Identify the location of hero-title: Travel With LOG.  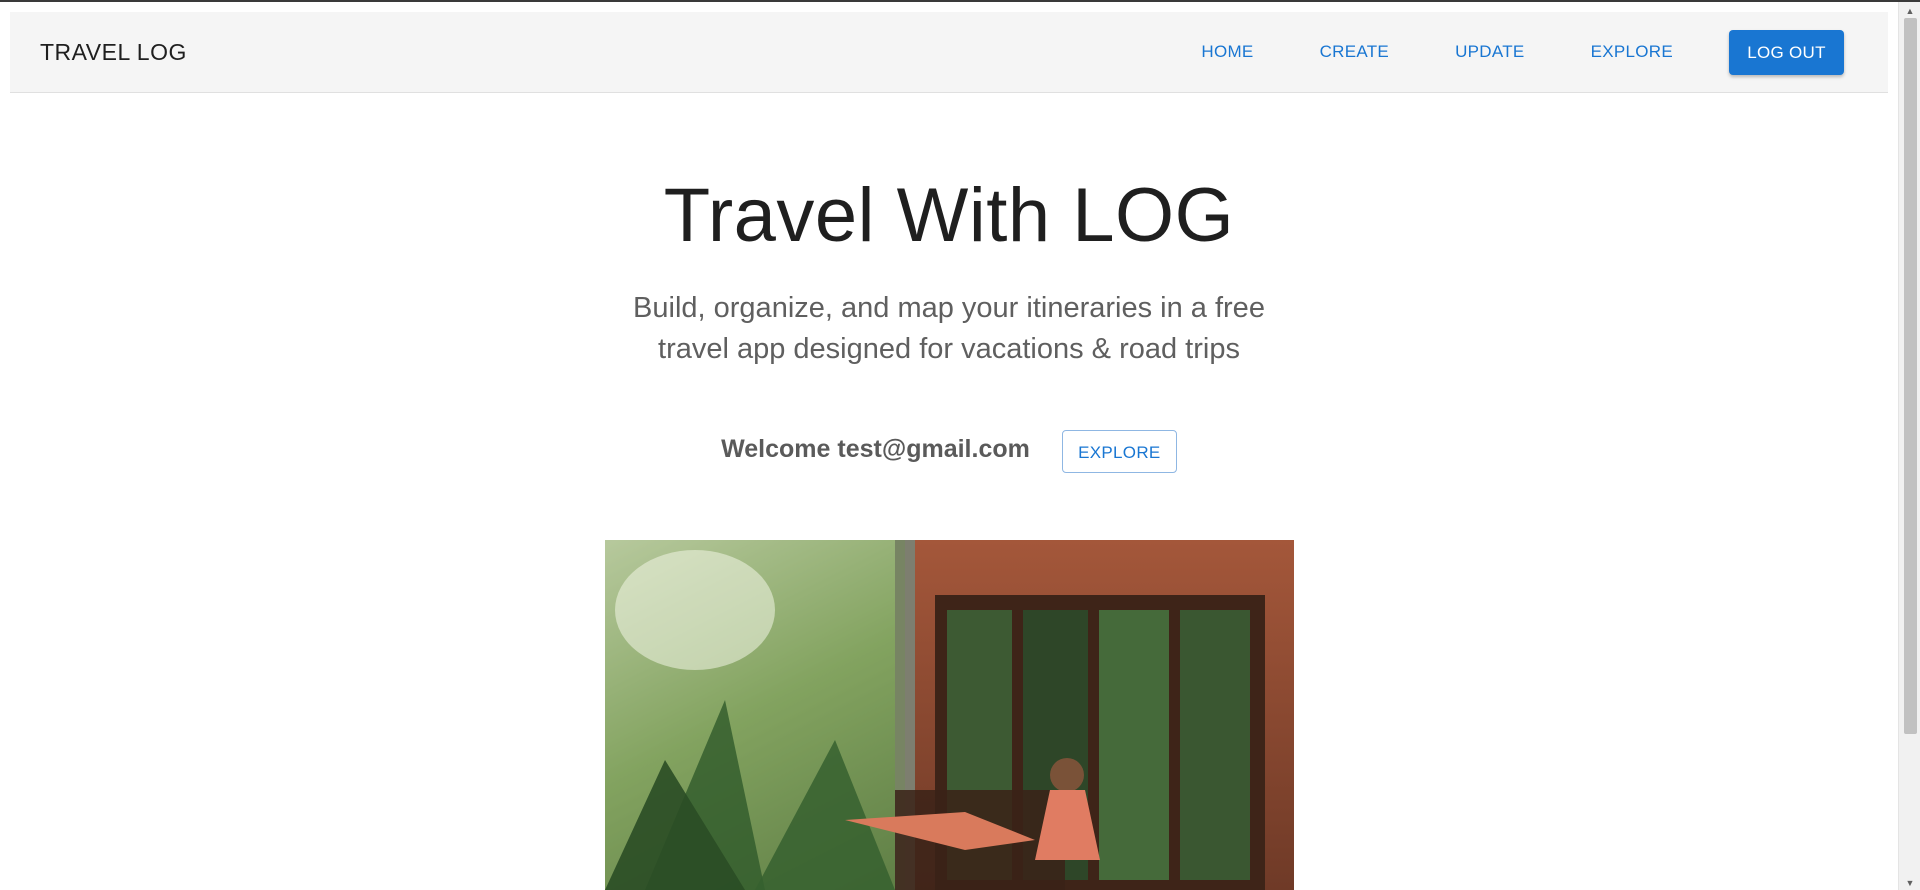
(949, 215).